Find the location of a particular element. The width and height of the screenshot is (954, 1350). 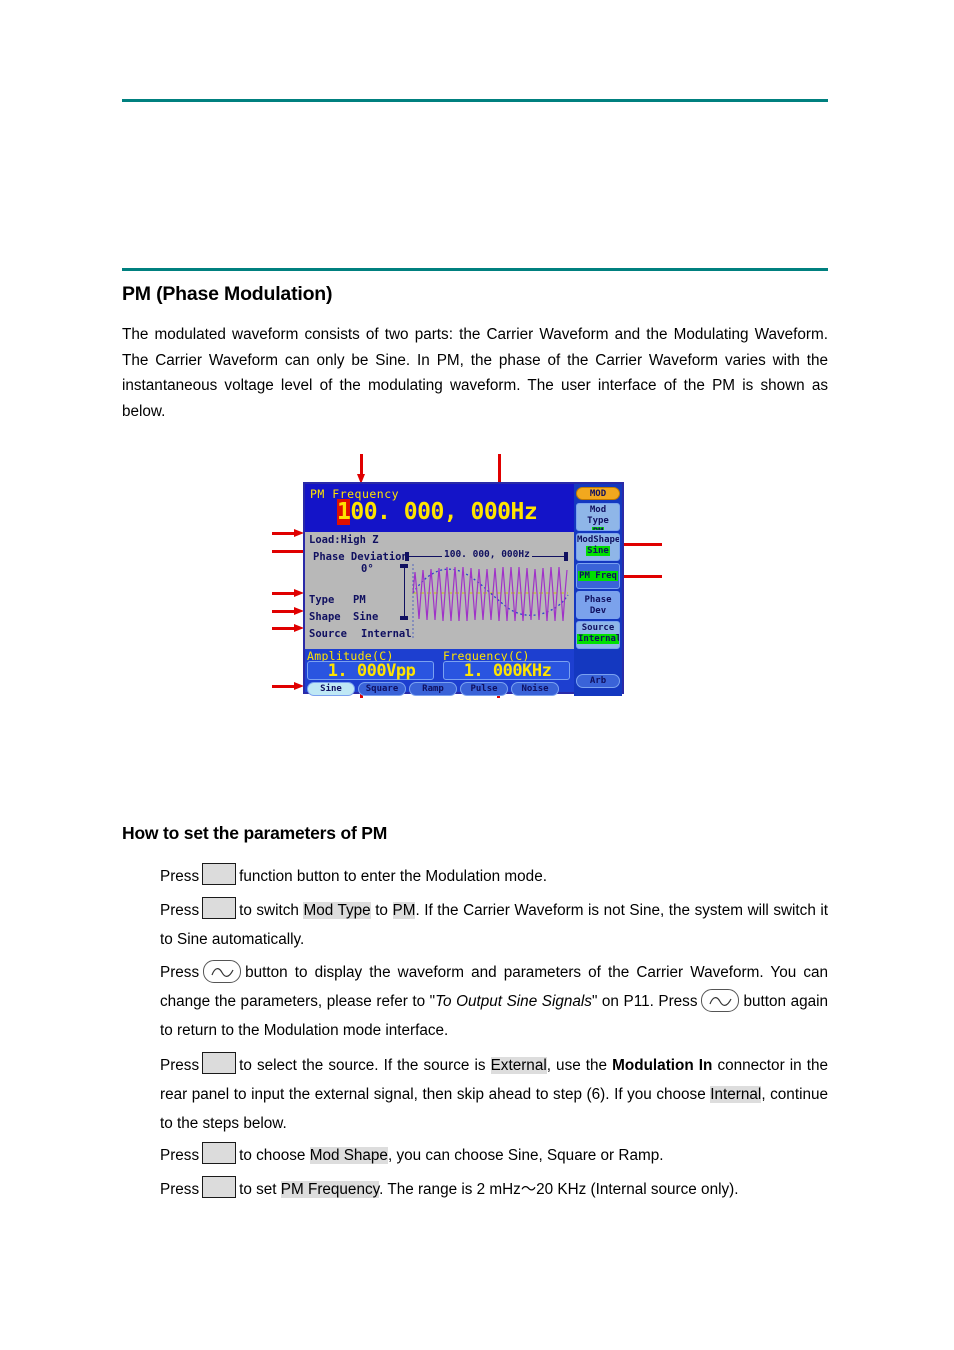

source-label: Source is located at coordinates (328, 634).